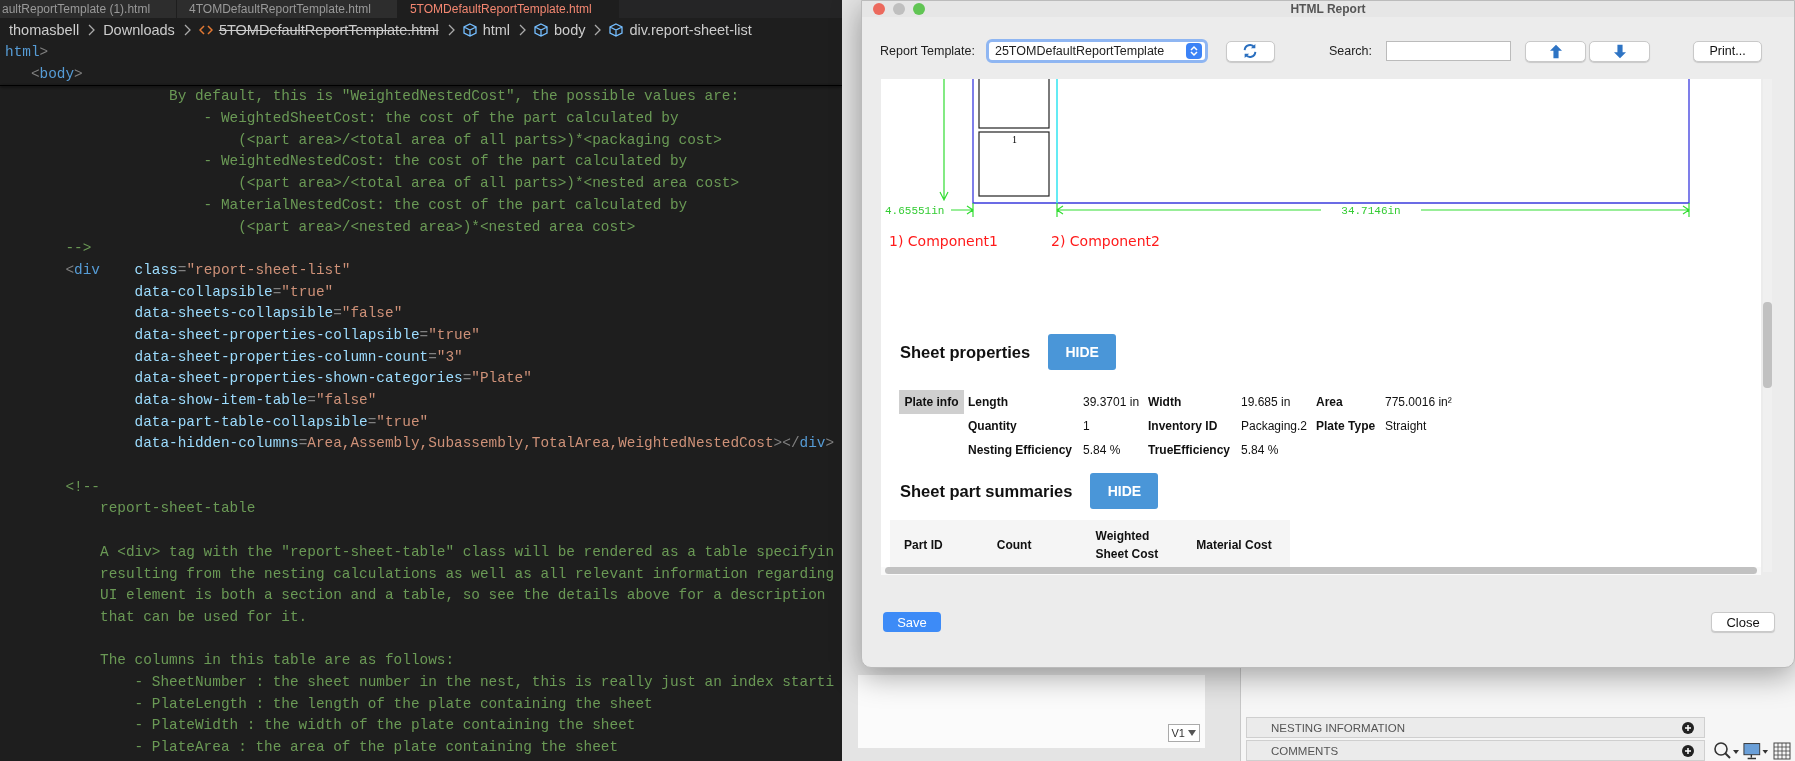 This screenshot has height=761, width=1795. Describe the element at coordinates (1266, 402) in the screenshot. I see `property-value: 19.685 in` at that location.